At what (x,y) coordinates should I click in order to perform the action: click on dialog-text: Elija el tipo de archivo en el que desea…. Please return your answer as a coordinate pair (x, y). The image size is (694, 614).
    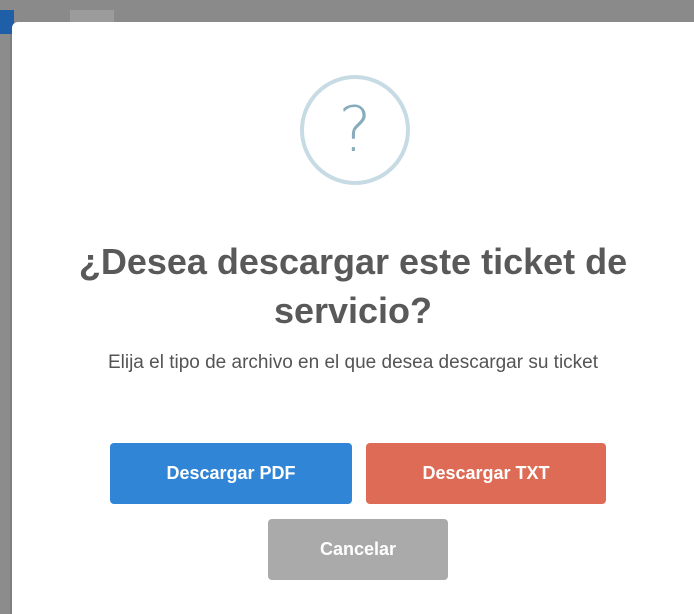
    Looking at the image, I should click on (353, 362).